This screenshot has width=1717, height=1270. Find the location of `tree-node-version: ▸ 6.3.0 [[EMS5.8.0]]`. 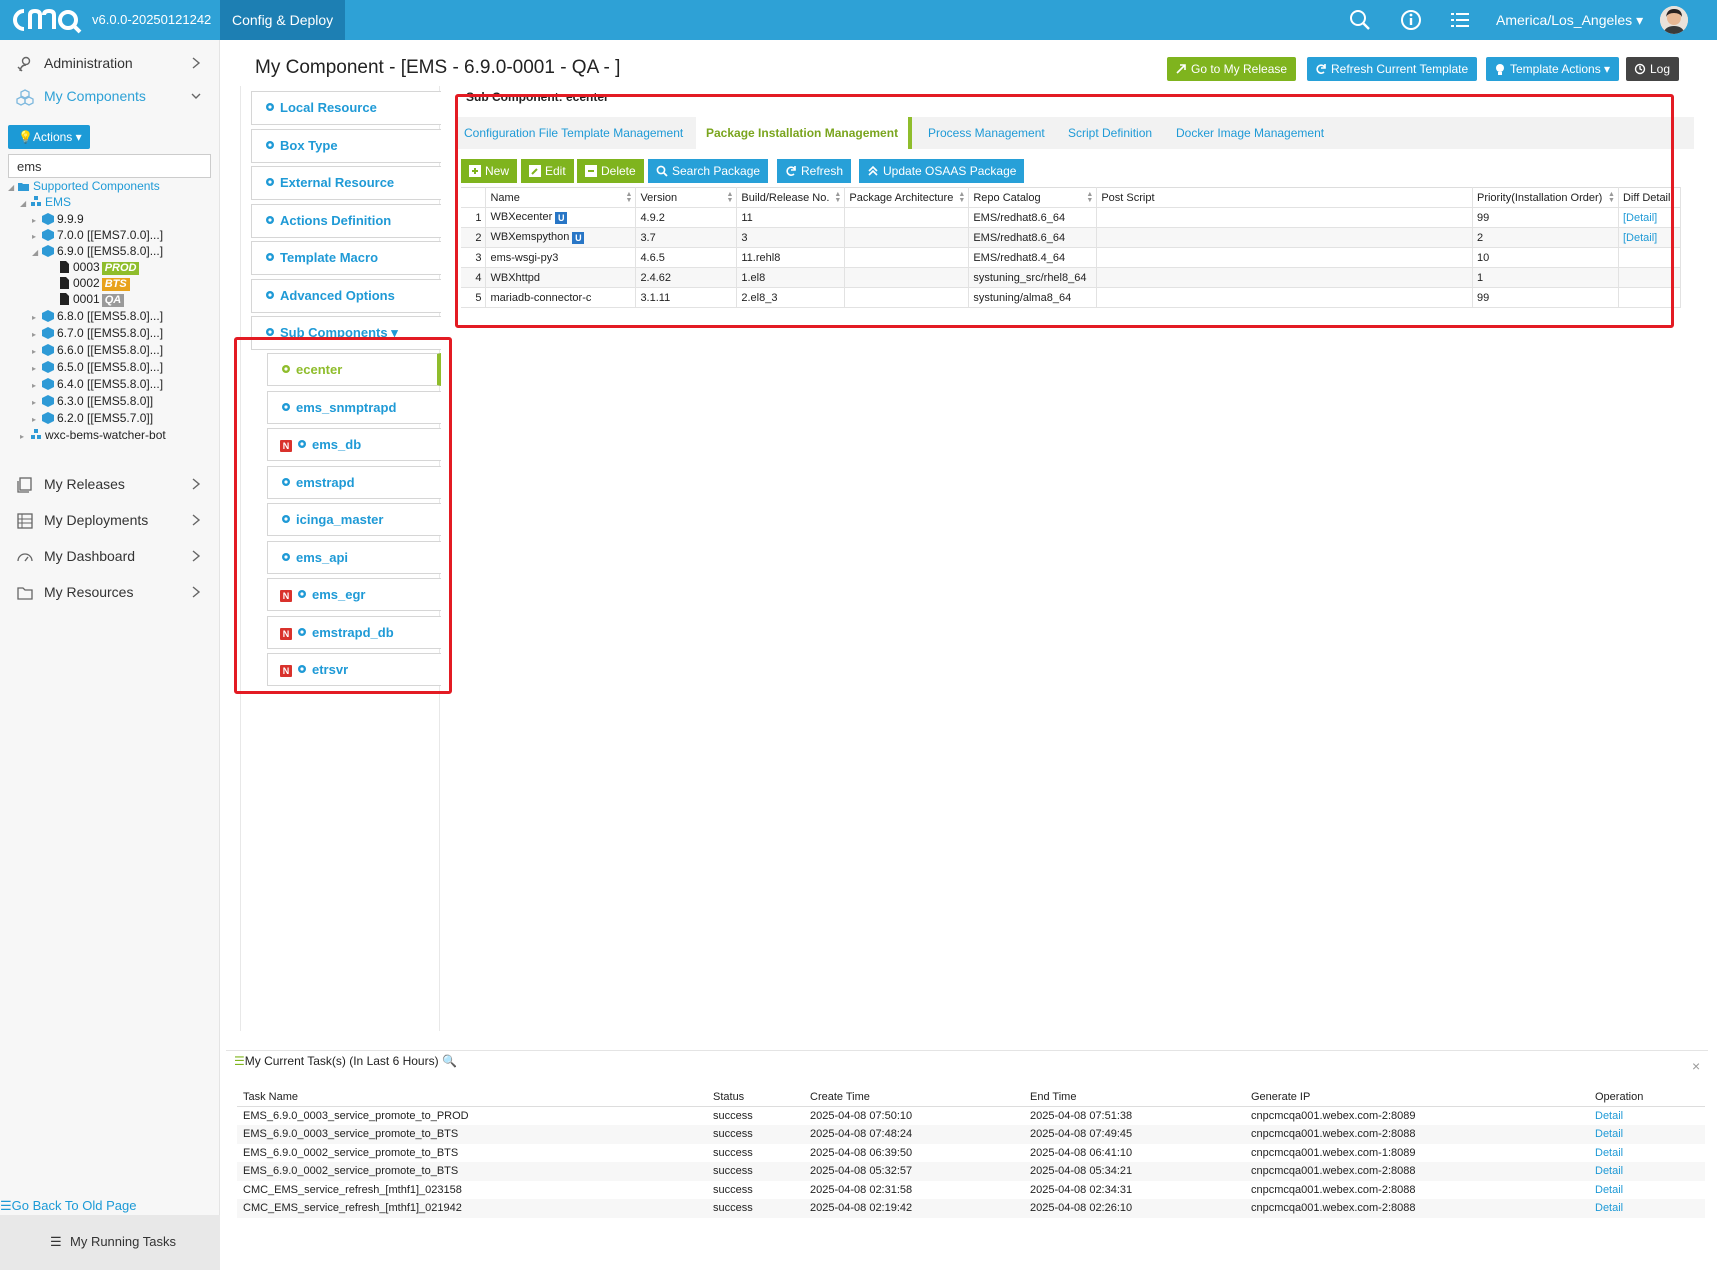

tree-node-version: ▸ 6.3.0 [[EMS5.8.0]] is located at coordinates (92, 401).